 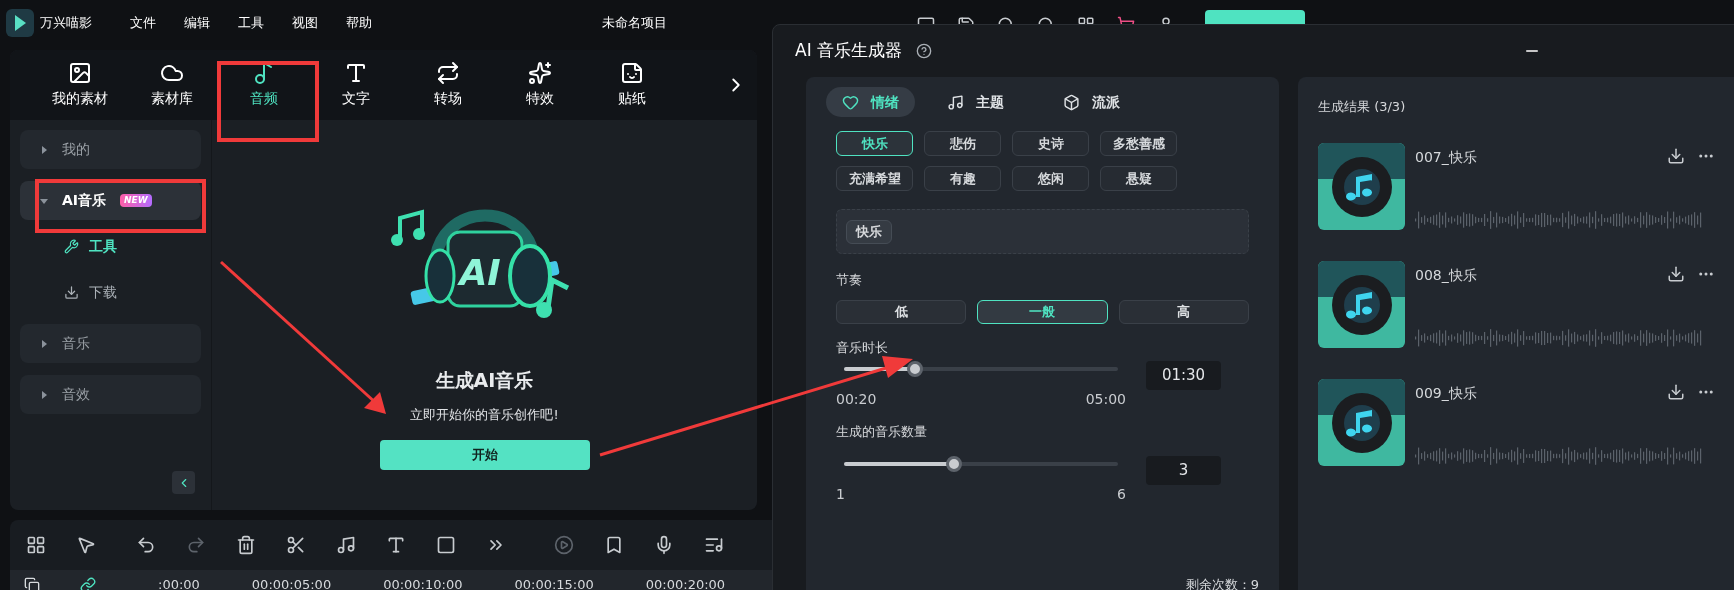 I want to click on category-tab: 流派, so click(x=1097, y=102).